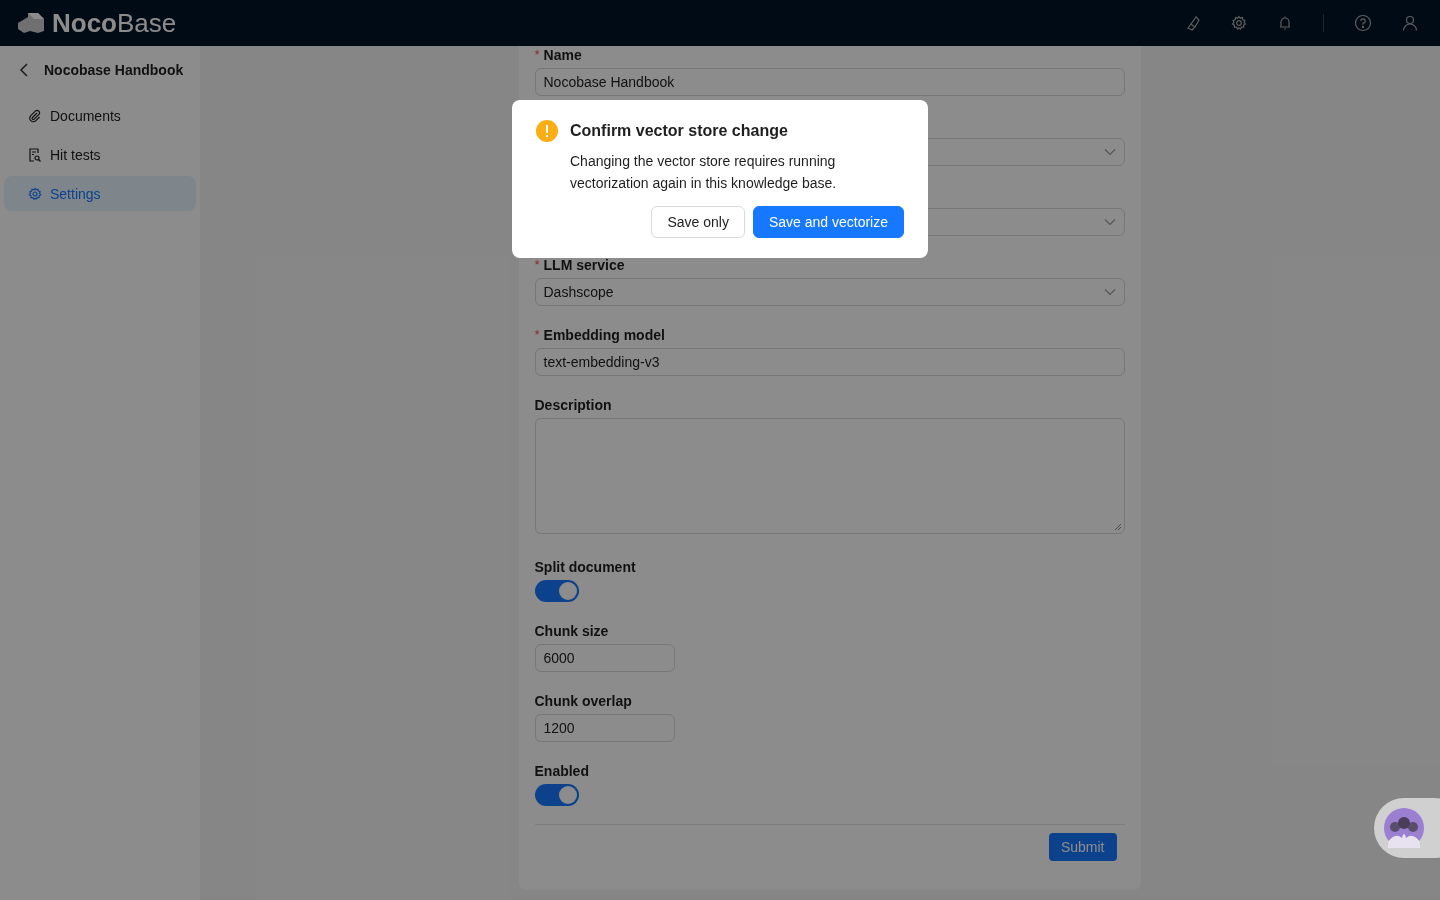  I want to click on back-icon, so click(24, 70).